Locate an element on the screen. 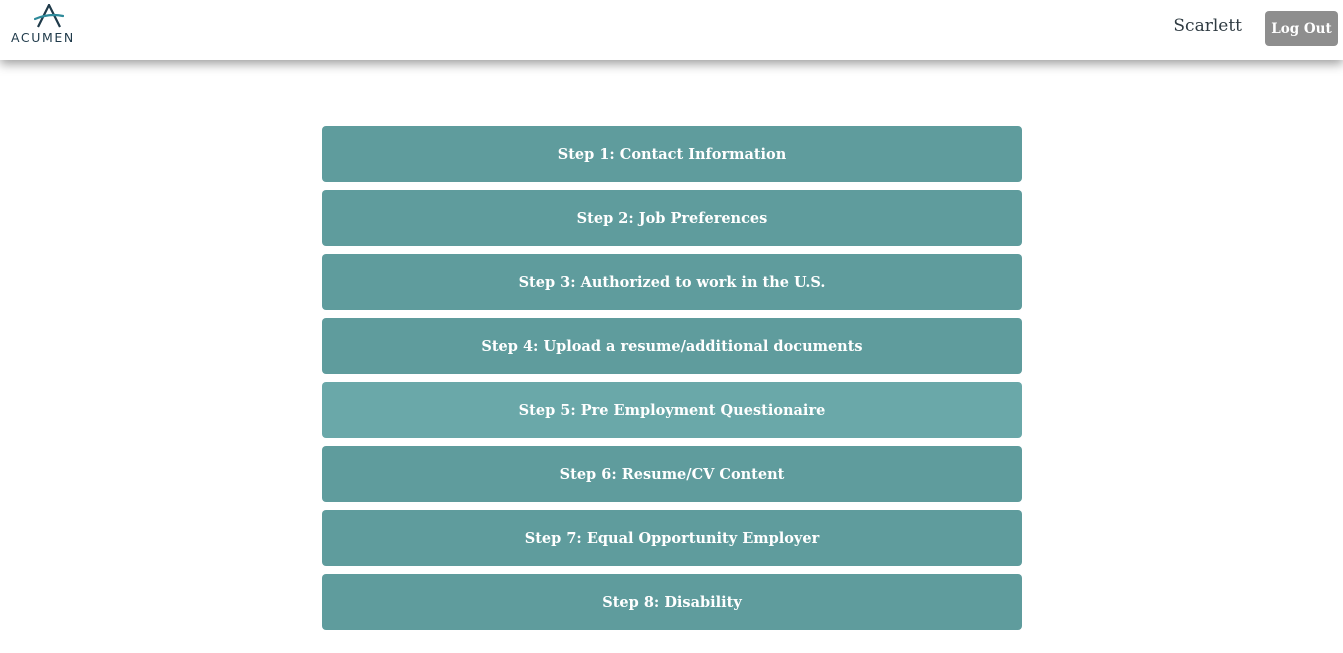 Image resolution: width=1343 pixels, height=653 pixels. step-5-button: Step 5: Pre Employment Questionaire is located at coordinates (672, 410).